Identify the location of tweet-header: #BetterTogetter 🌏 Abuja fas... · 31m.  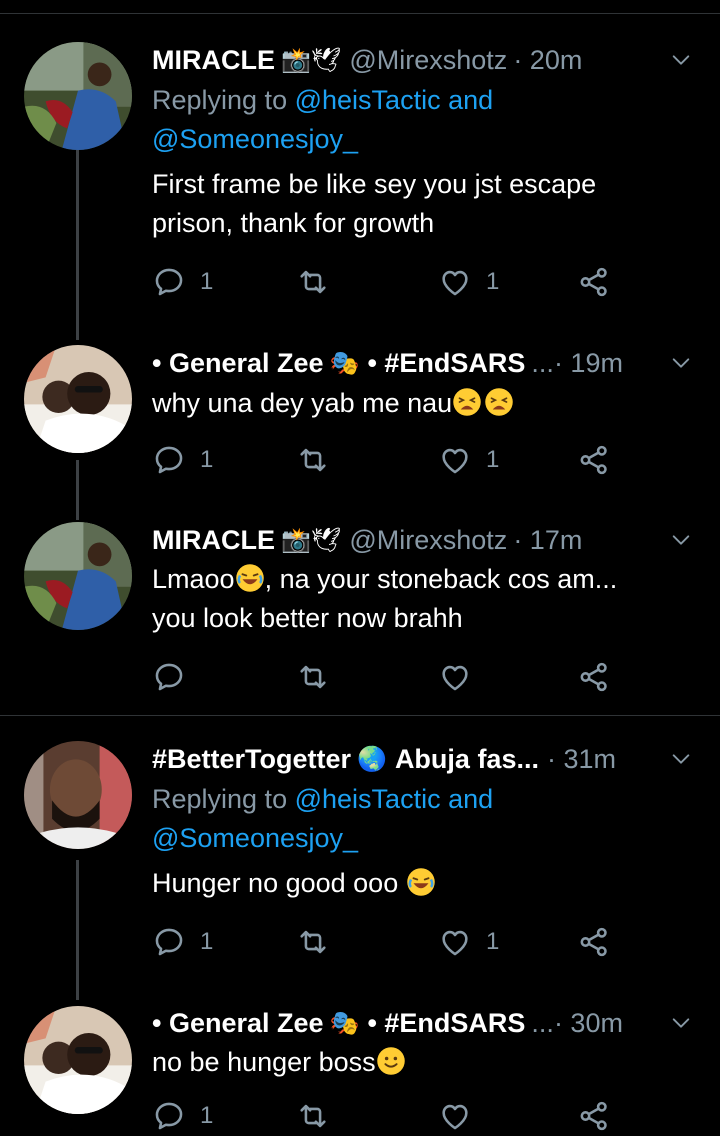
(406, 759).